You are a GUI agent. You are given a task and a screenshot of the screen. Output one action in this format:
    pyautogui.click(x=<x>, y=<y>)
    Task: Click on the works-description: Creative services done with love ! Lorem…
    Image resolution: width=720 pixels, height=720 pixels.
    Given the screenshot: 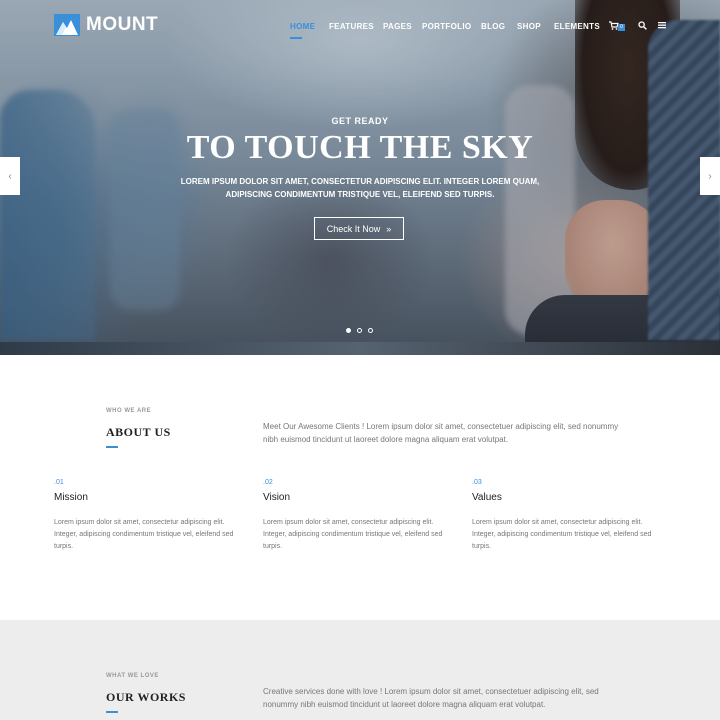 What is the action you would take?
    pyautogui.click(x=453, y=698)
    